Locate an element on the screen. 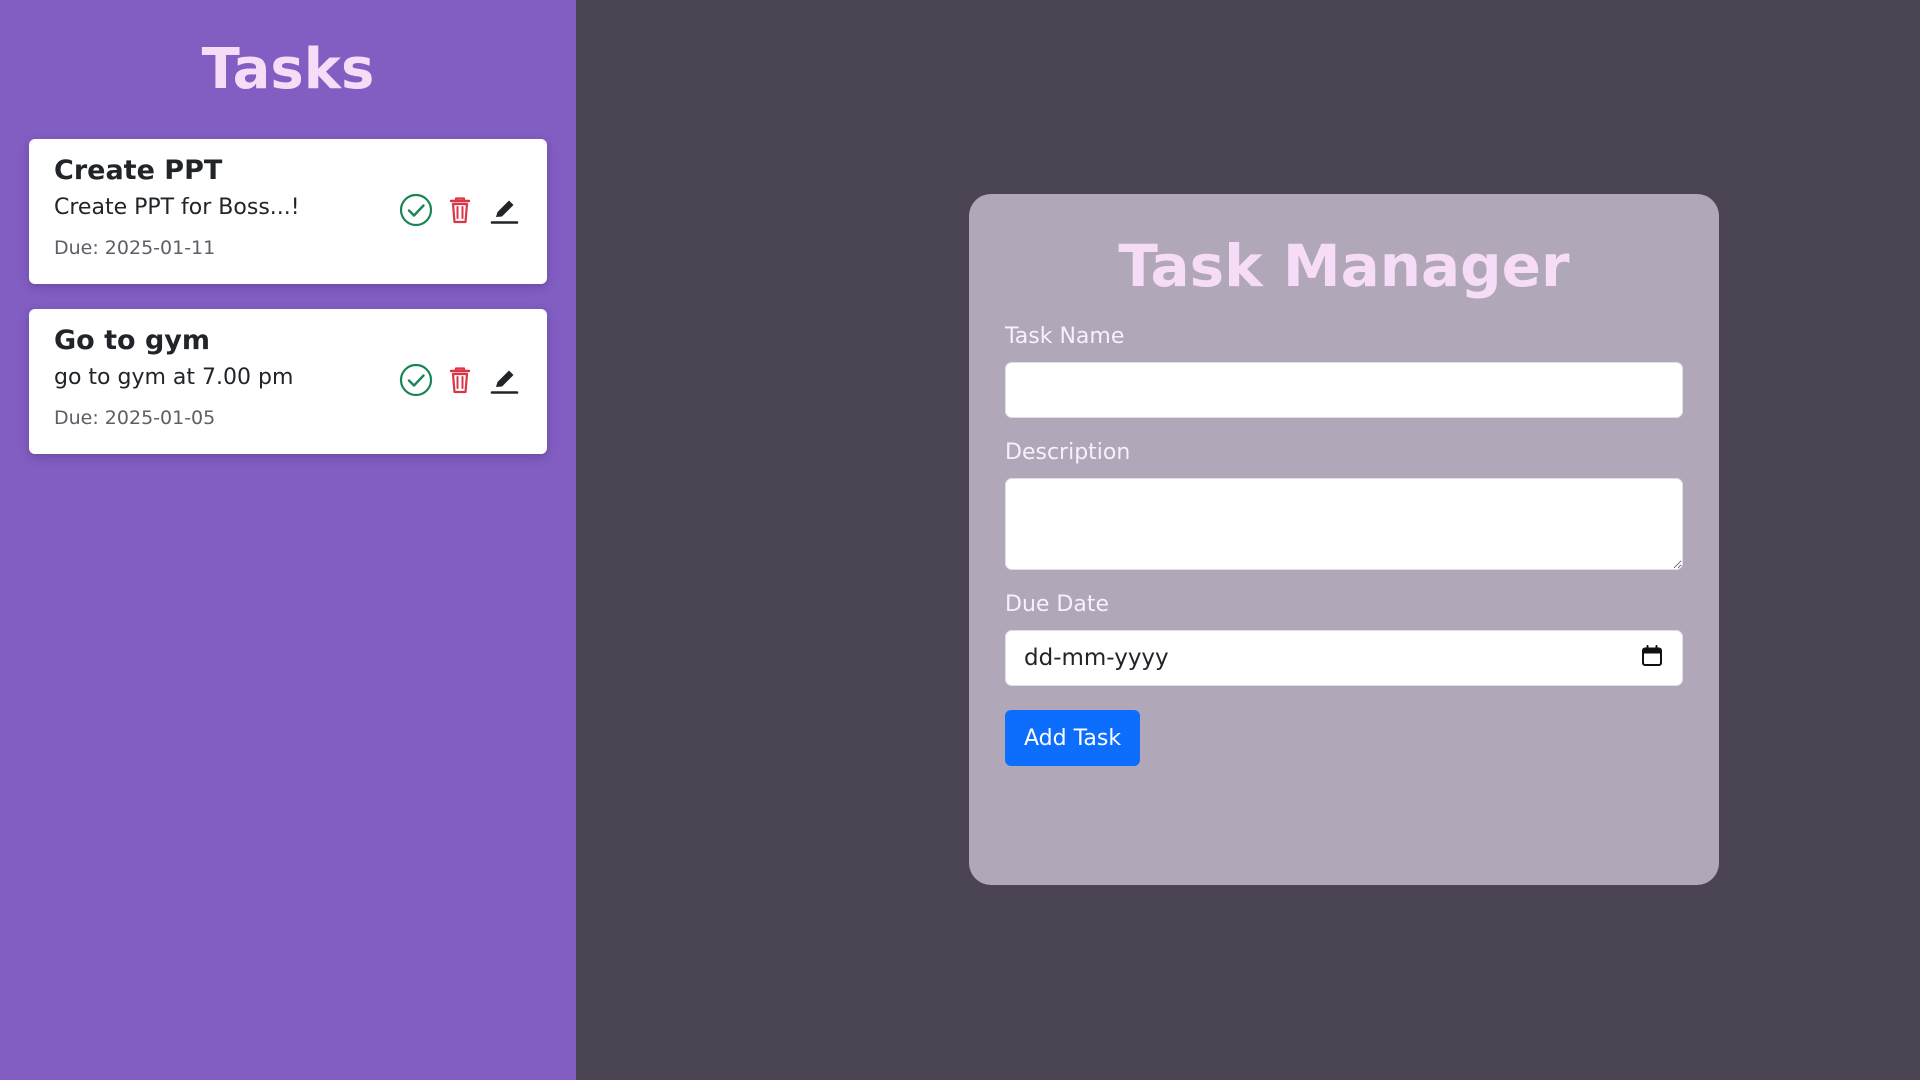 The width and height of the screenshot is (1920, 1080). due-date-input: dd-mm-yyyy is located at coordinates (1344, 658).